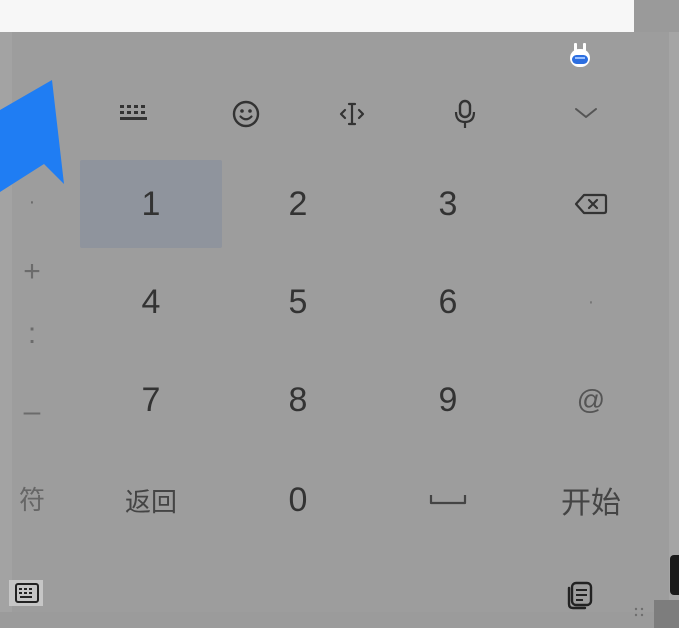 This screenshot has height=628, width=679. What do you see at coordinates (352, 114) in the screenshot?
I see `cursor-move-icon` at bounding box center [352, 114].